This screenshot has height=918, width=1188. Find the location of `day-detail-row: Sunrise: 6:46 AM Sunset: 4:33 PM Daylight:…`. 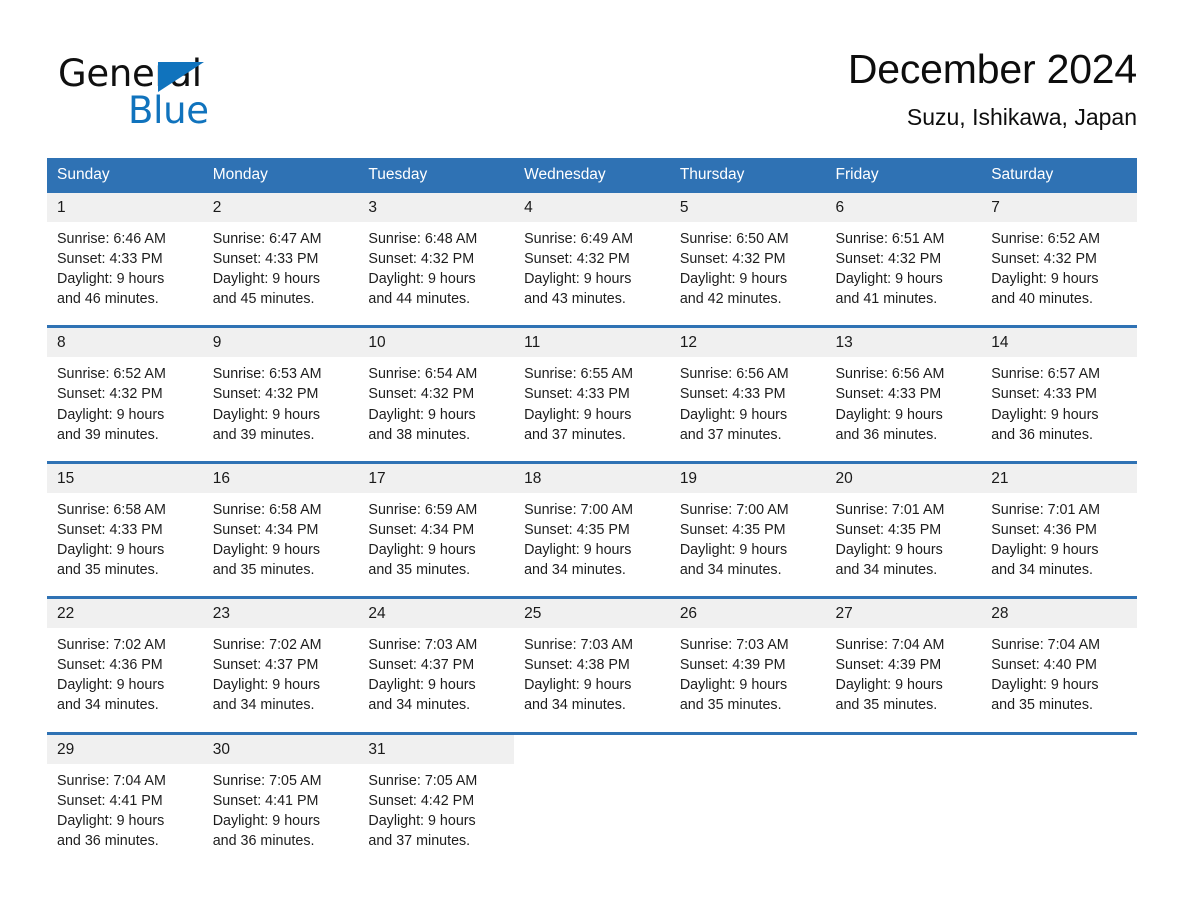

day-detail-row: Sunrise: 6:46 AM Sunset: 4:33 PM Daylight:… is located at coordinates (592, 274).